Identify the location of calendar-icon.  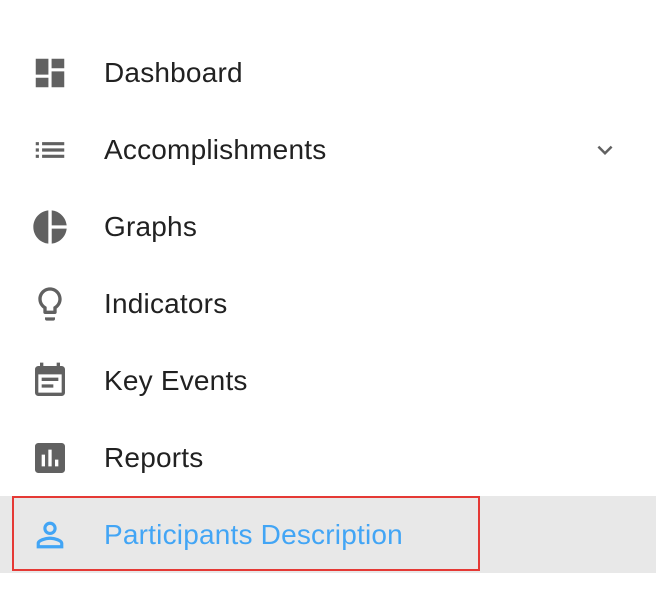
(50, 381).